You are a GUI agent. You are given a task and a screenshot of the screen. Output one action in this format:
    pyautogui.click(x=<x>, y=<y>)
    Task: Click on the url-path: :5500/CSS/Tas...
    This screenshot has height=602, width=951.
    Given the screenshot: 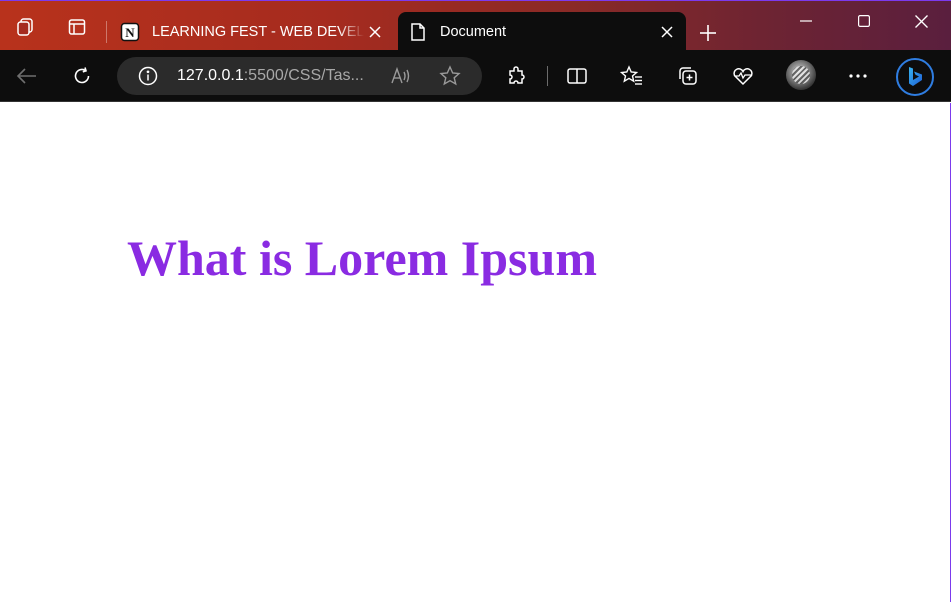 What is the action you would take?
    pyautogui.click(x=303, y=75)
    